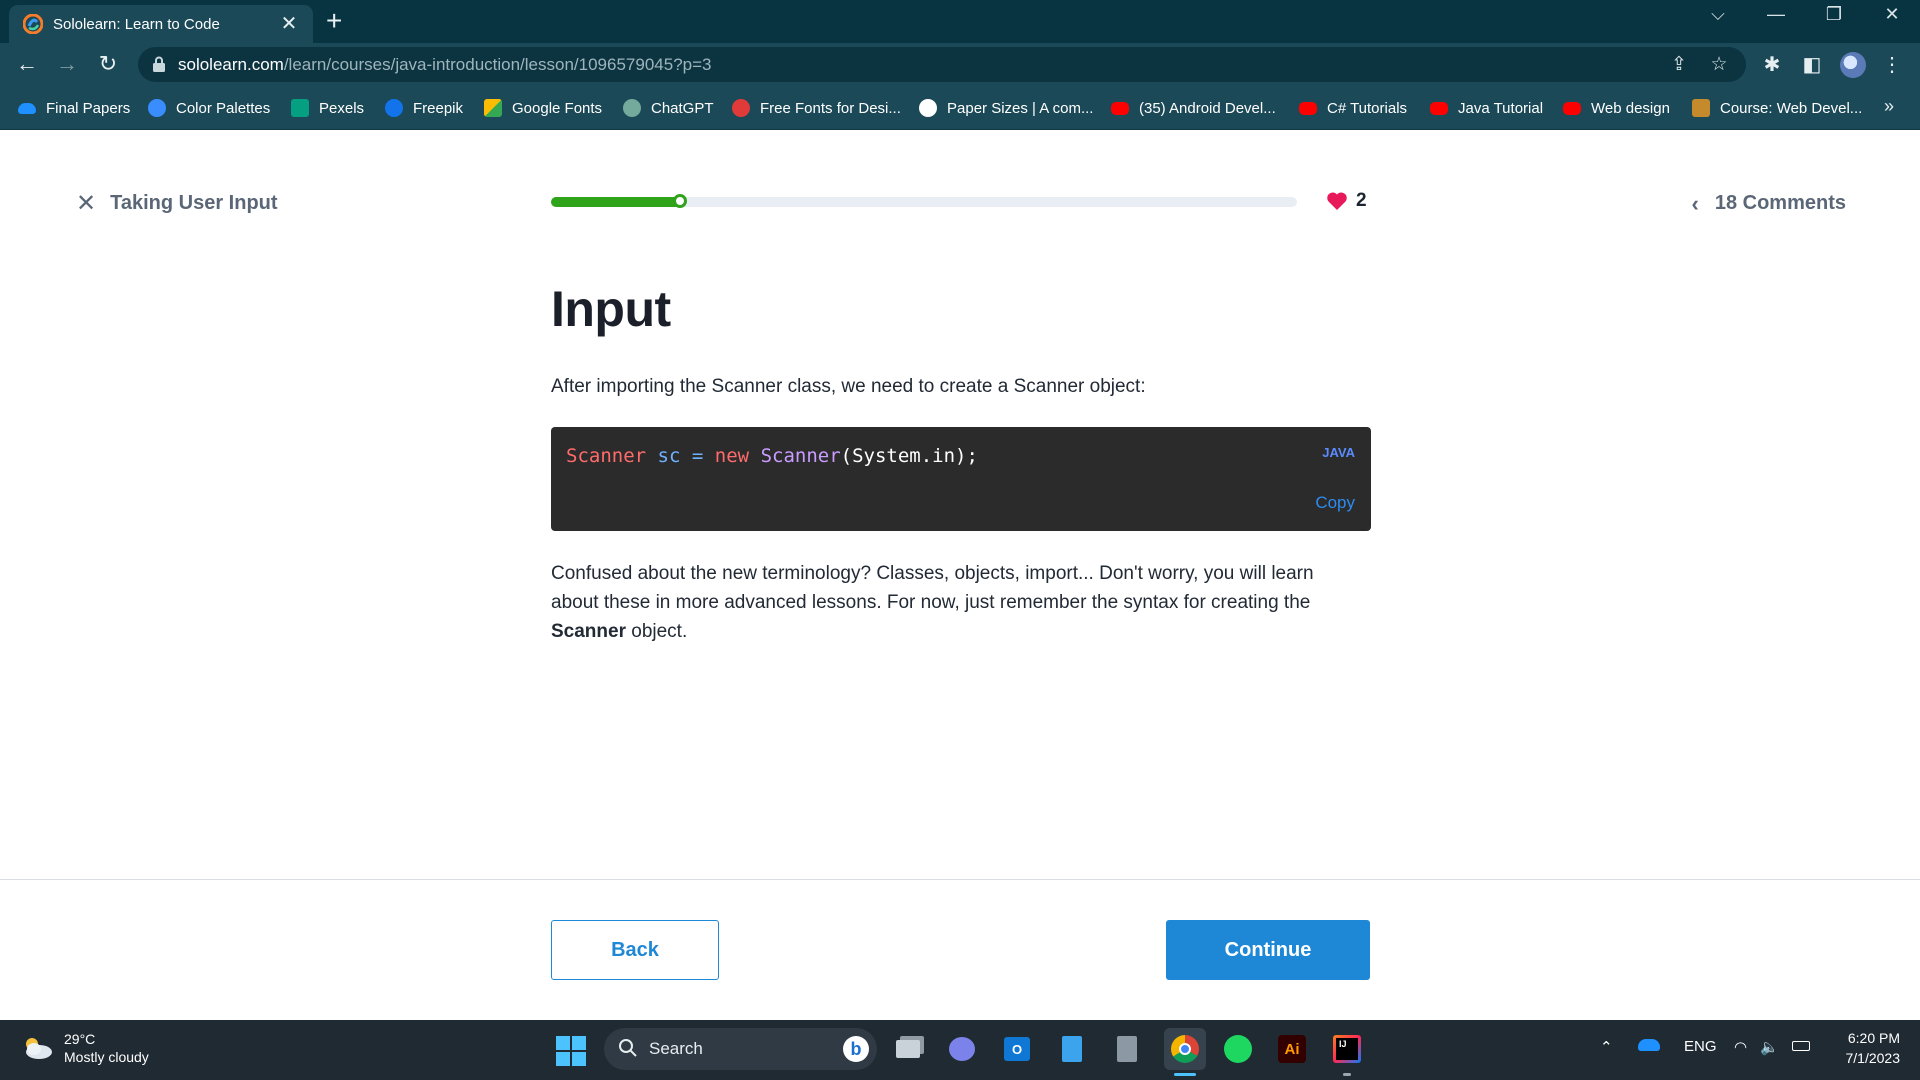 The image size is (1920, 1080). I want to click on chevron-left-icon: ‹, so click(1695, 203).